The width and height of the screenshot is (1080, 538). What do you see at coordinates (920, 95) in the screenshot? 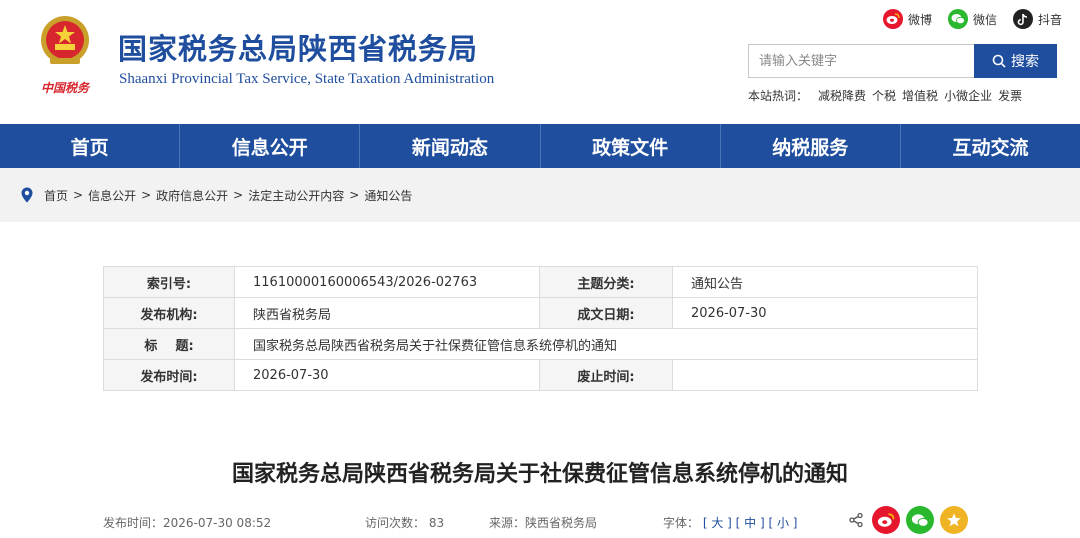
I see `hot-word-link: 增值税` at bounding box center [920, 95].